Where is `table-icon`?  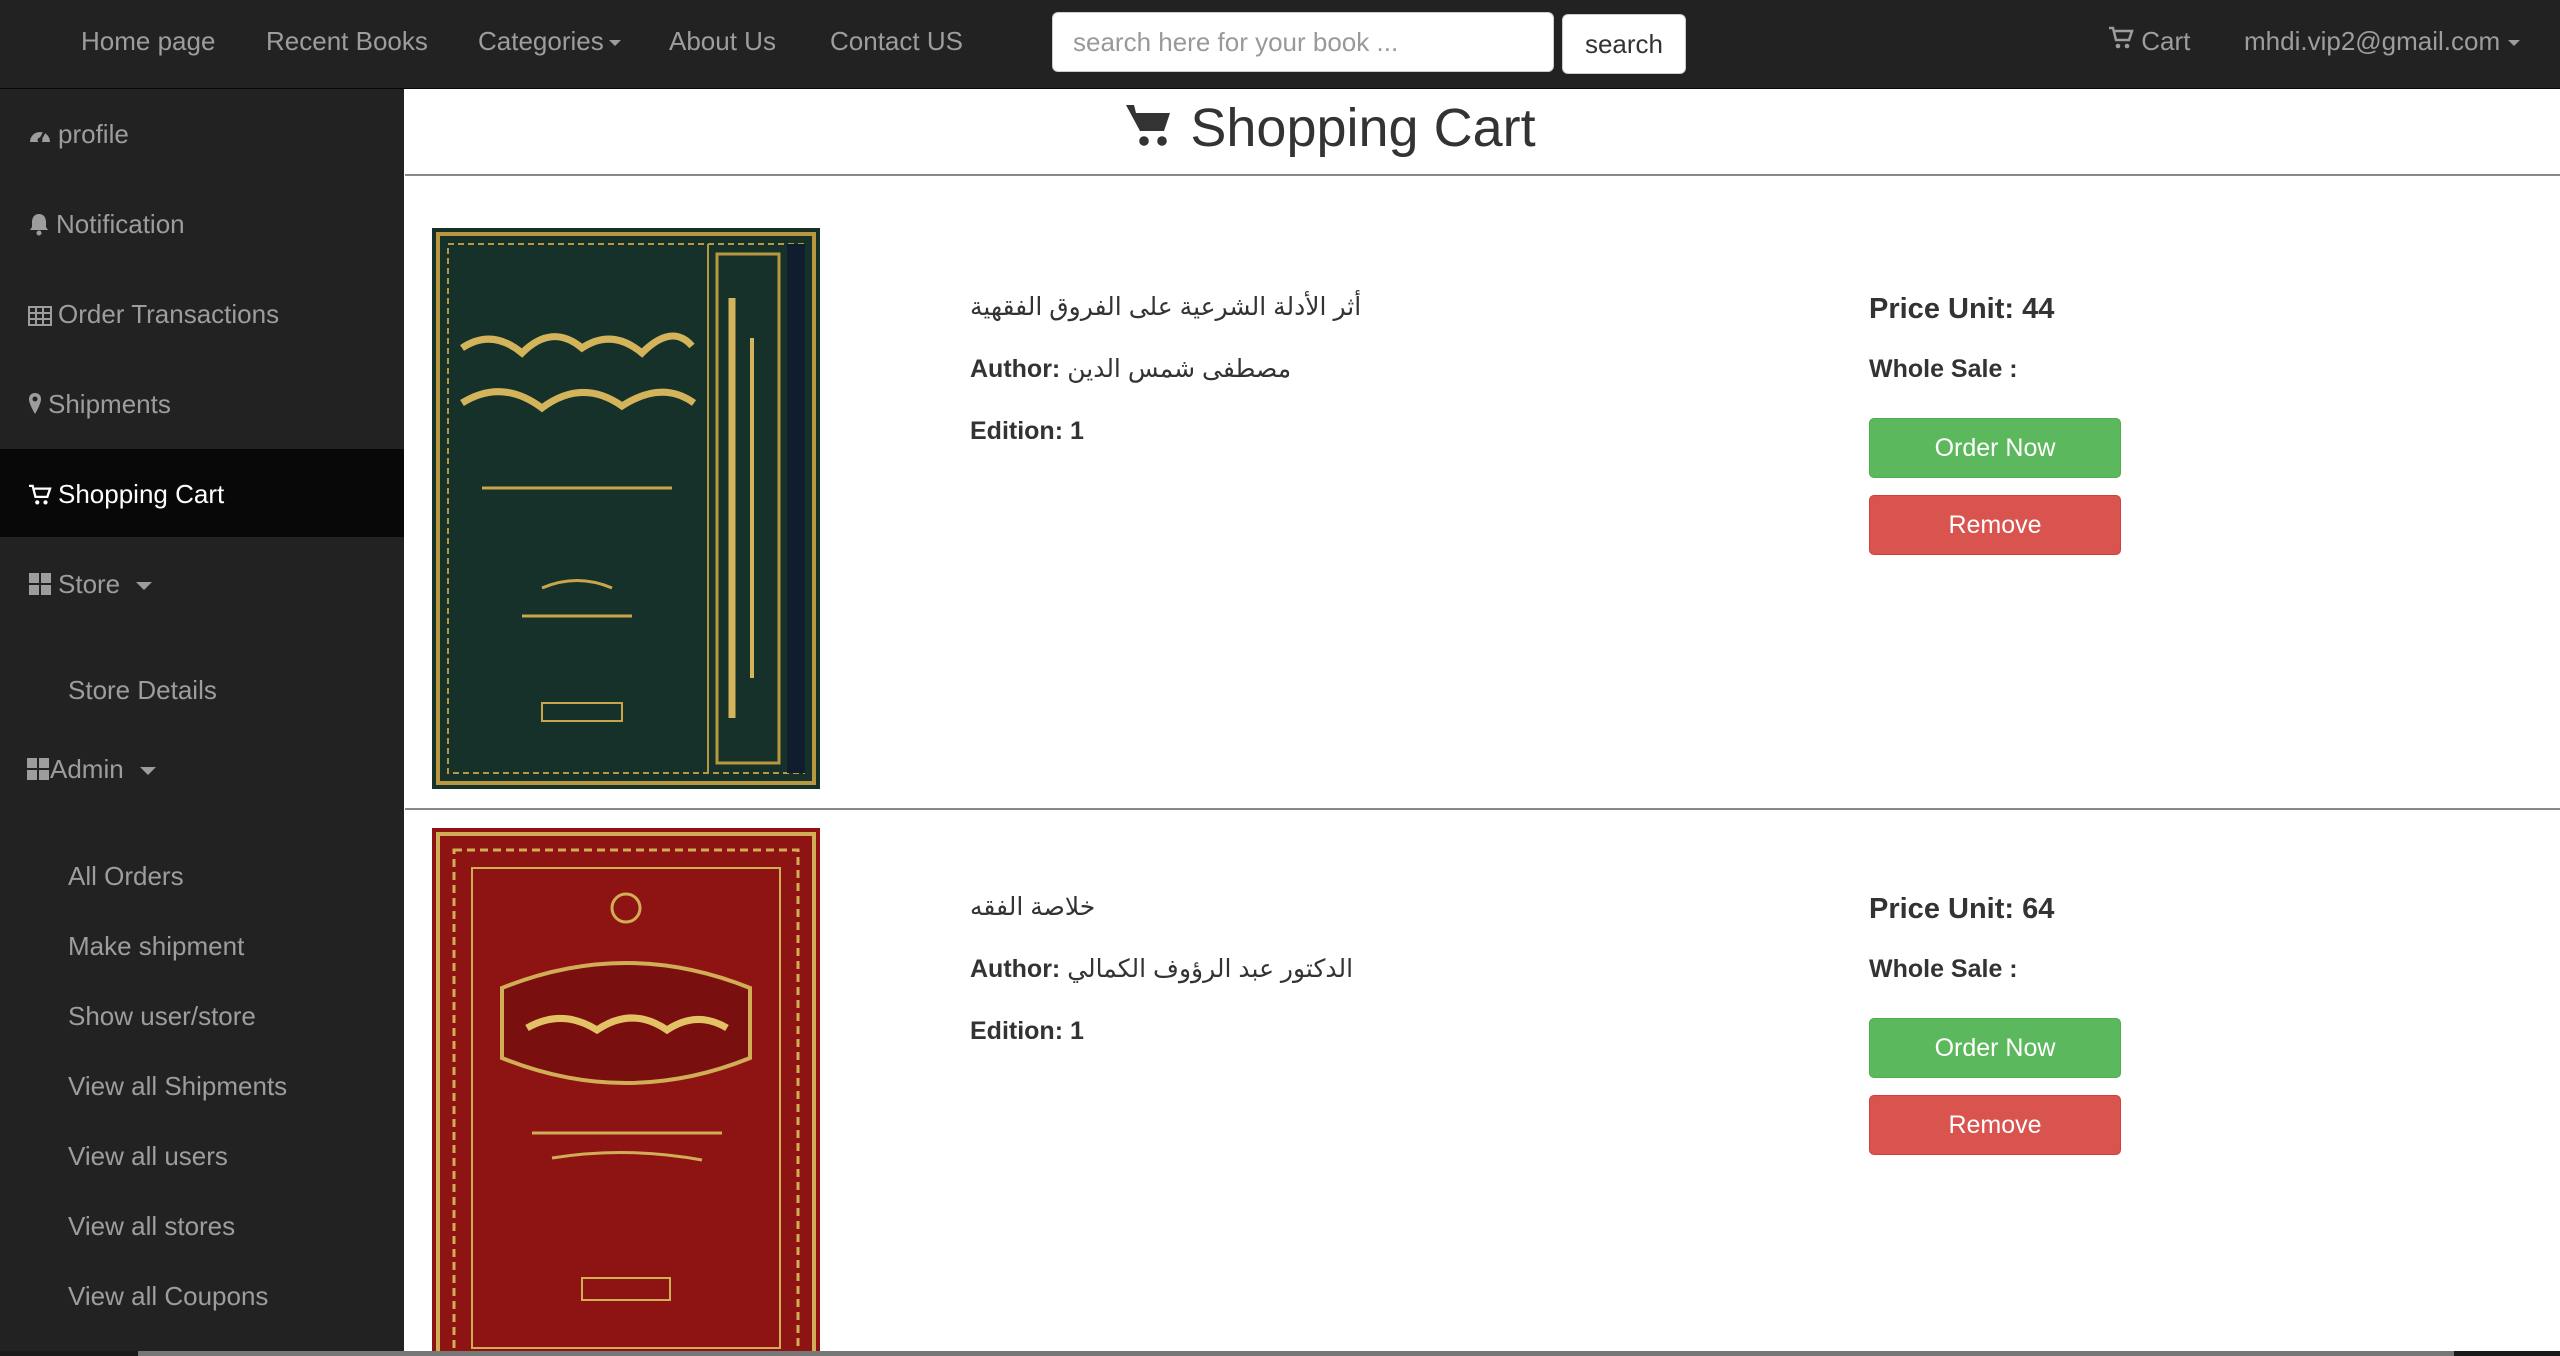 table-icon is located at coordinates (40, 316).